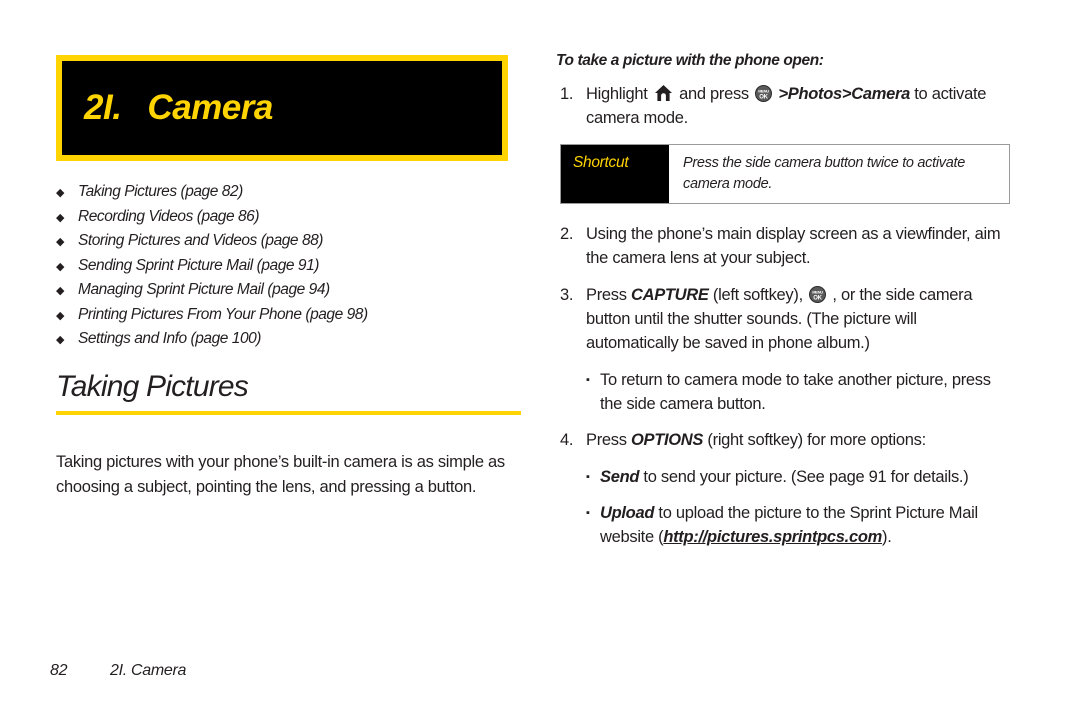 The height and width of the screenshot is (720, 1080). Describe the element at coordinates (667, 440) in the screenshot. I see `softkey-options-label: OPTIONS` at that location.